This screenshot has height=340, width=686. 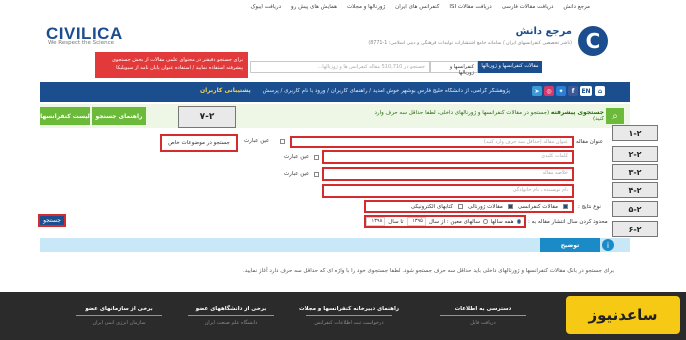 What do you see at coordinates (454, 68) in the screenshot?
I see `search-category-select: کنفرانسها و ژورنالها` at bounding box center [454, 68].